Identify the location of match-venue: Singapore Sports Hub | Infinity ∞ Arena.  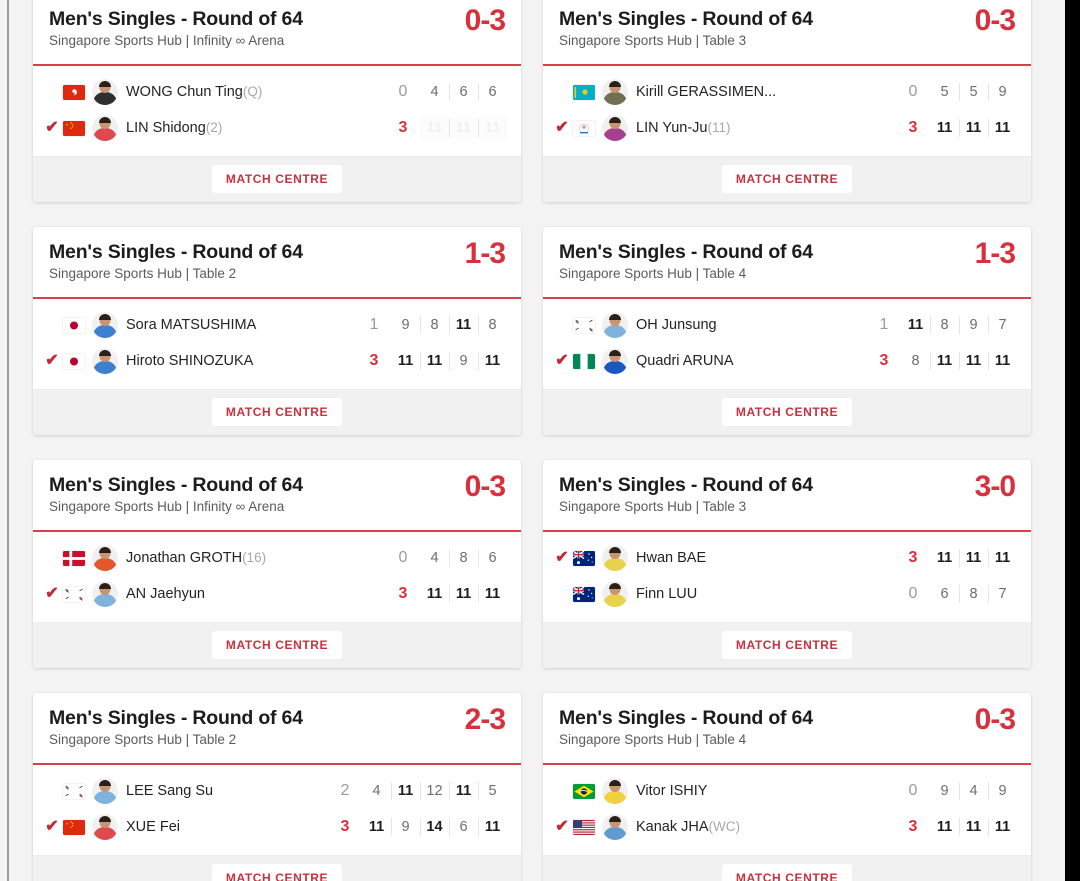
(167, 507).